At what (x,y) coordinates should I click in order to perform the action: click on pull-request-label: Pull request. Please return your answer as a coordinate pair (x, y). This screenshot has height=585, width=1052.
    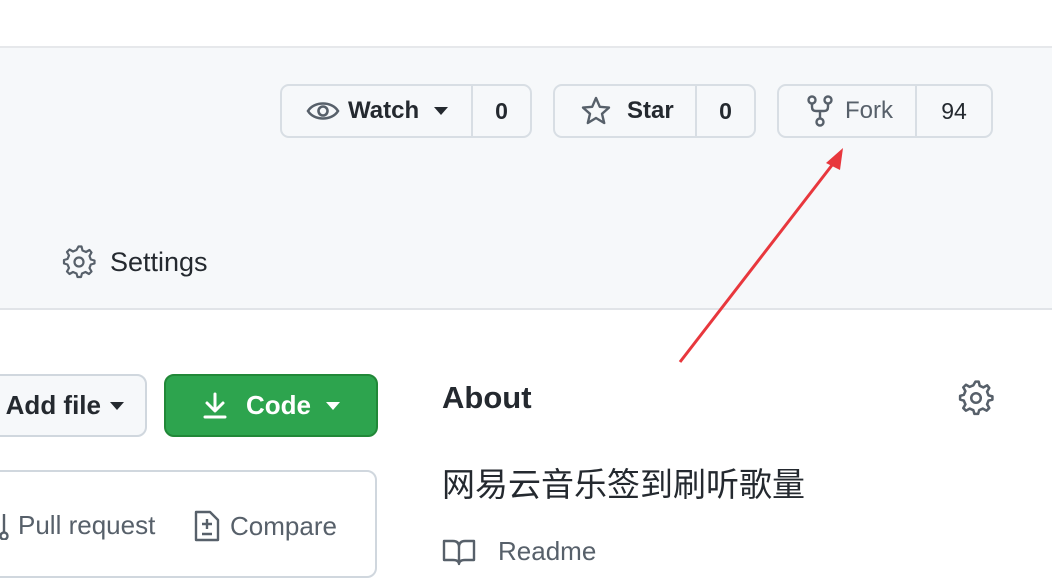
    Looking at the image, I should click on (87, 525).